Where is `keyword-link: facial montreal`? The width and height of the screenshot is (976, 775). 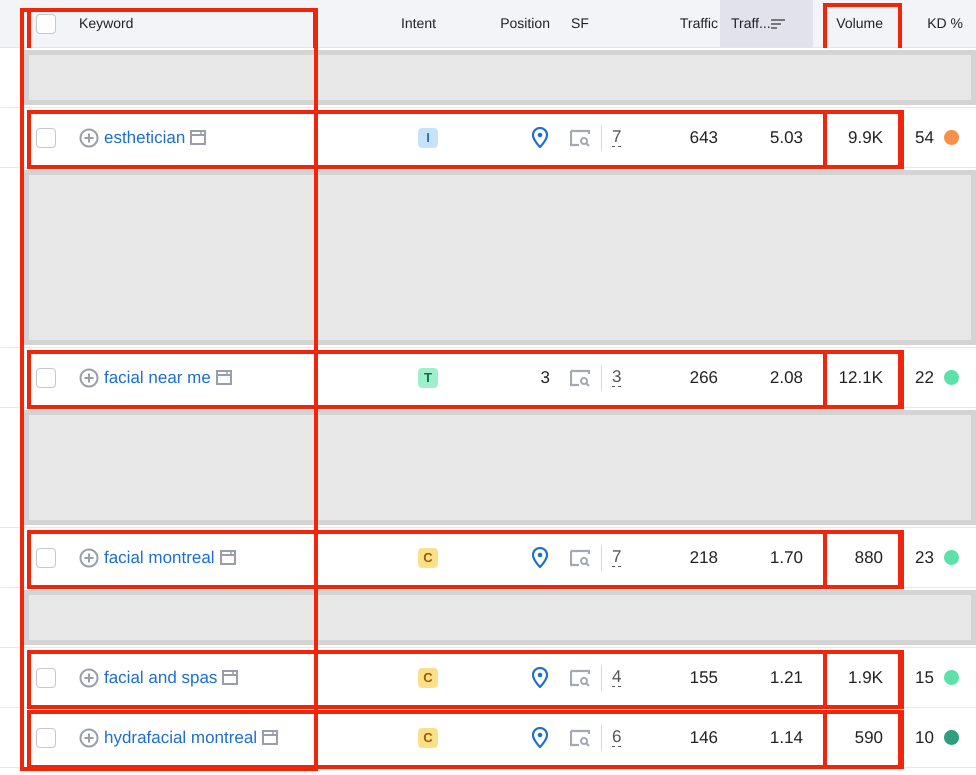
keyword-link: facial montreal is located at coordinates (159, 557).